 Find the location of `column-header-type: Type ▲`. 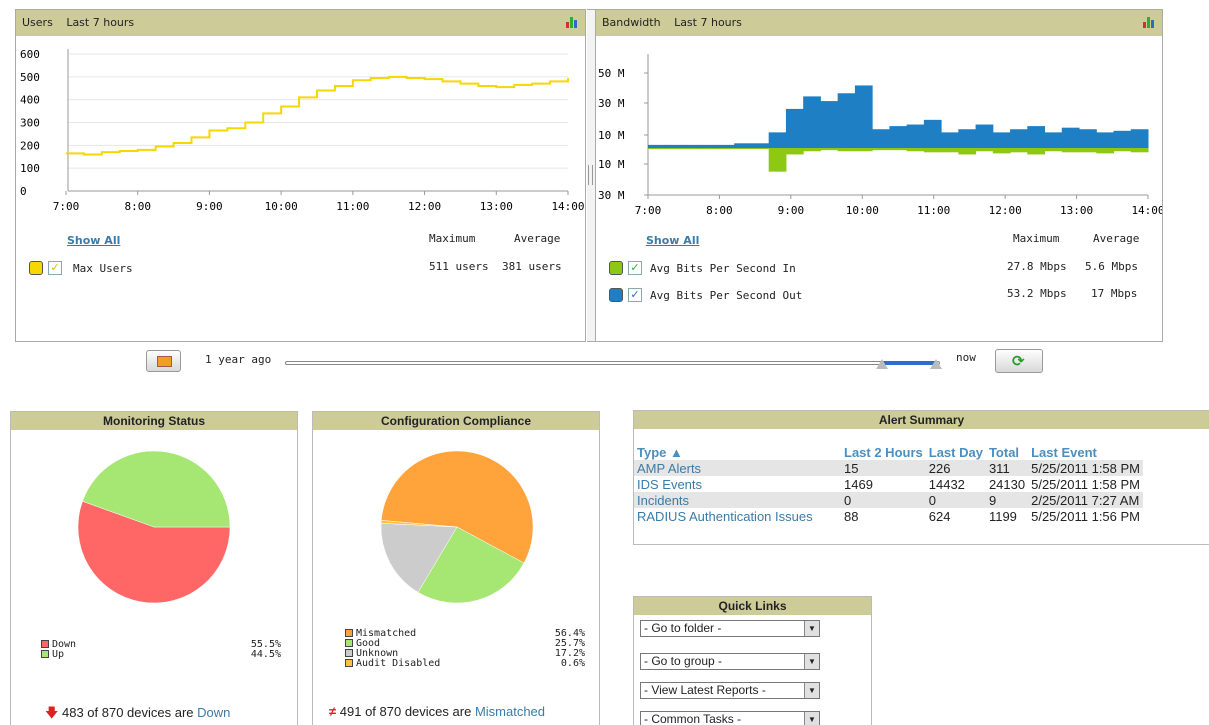

column-header-type: Type ▲ is located at coordinates (737, 452).